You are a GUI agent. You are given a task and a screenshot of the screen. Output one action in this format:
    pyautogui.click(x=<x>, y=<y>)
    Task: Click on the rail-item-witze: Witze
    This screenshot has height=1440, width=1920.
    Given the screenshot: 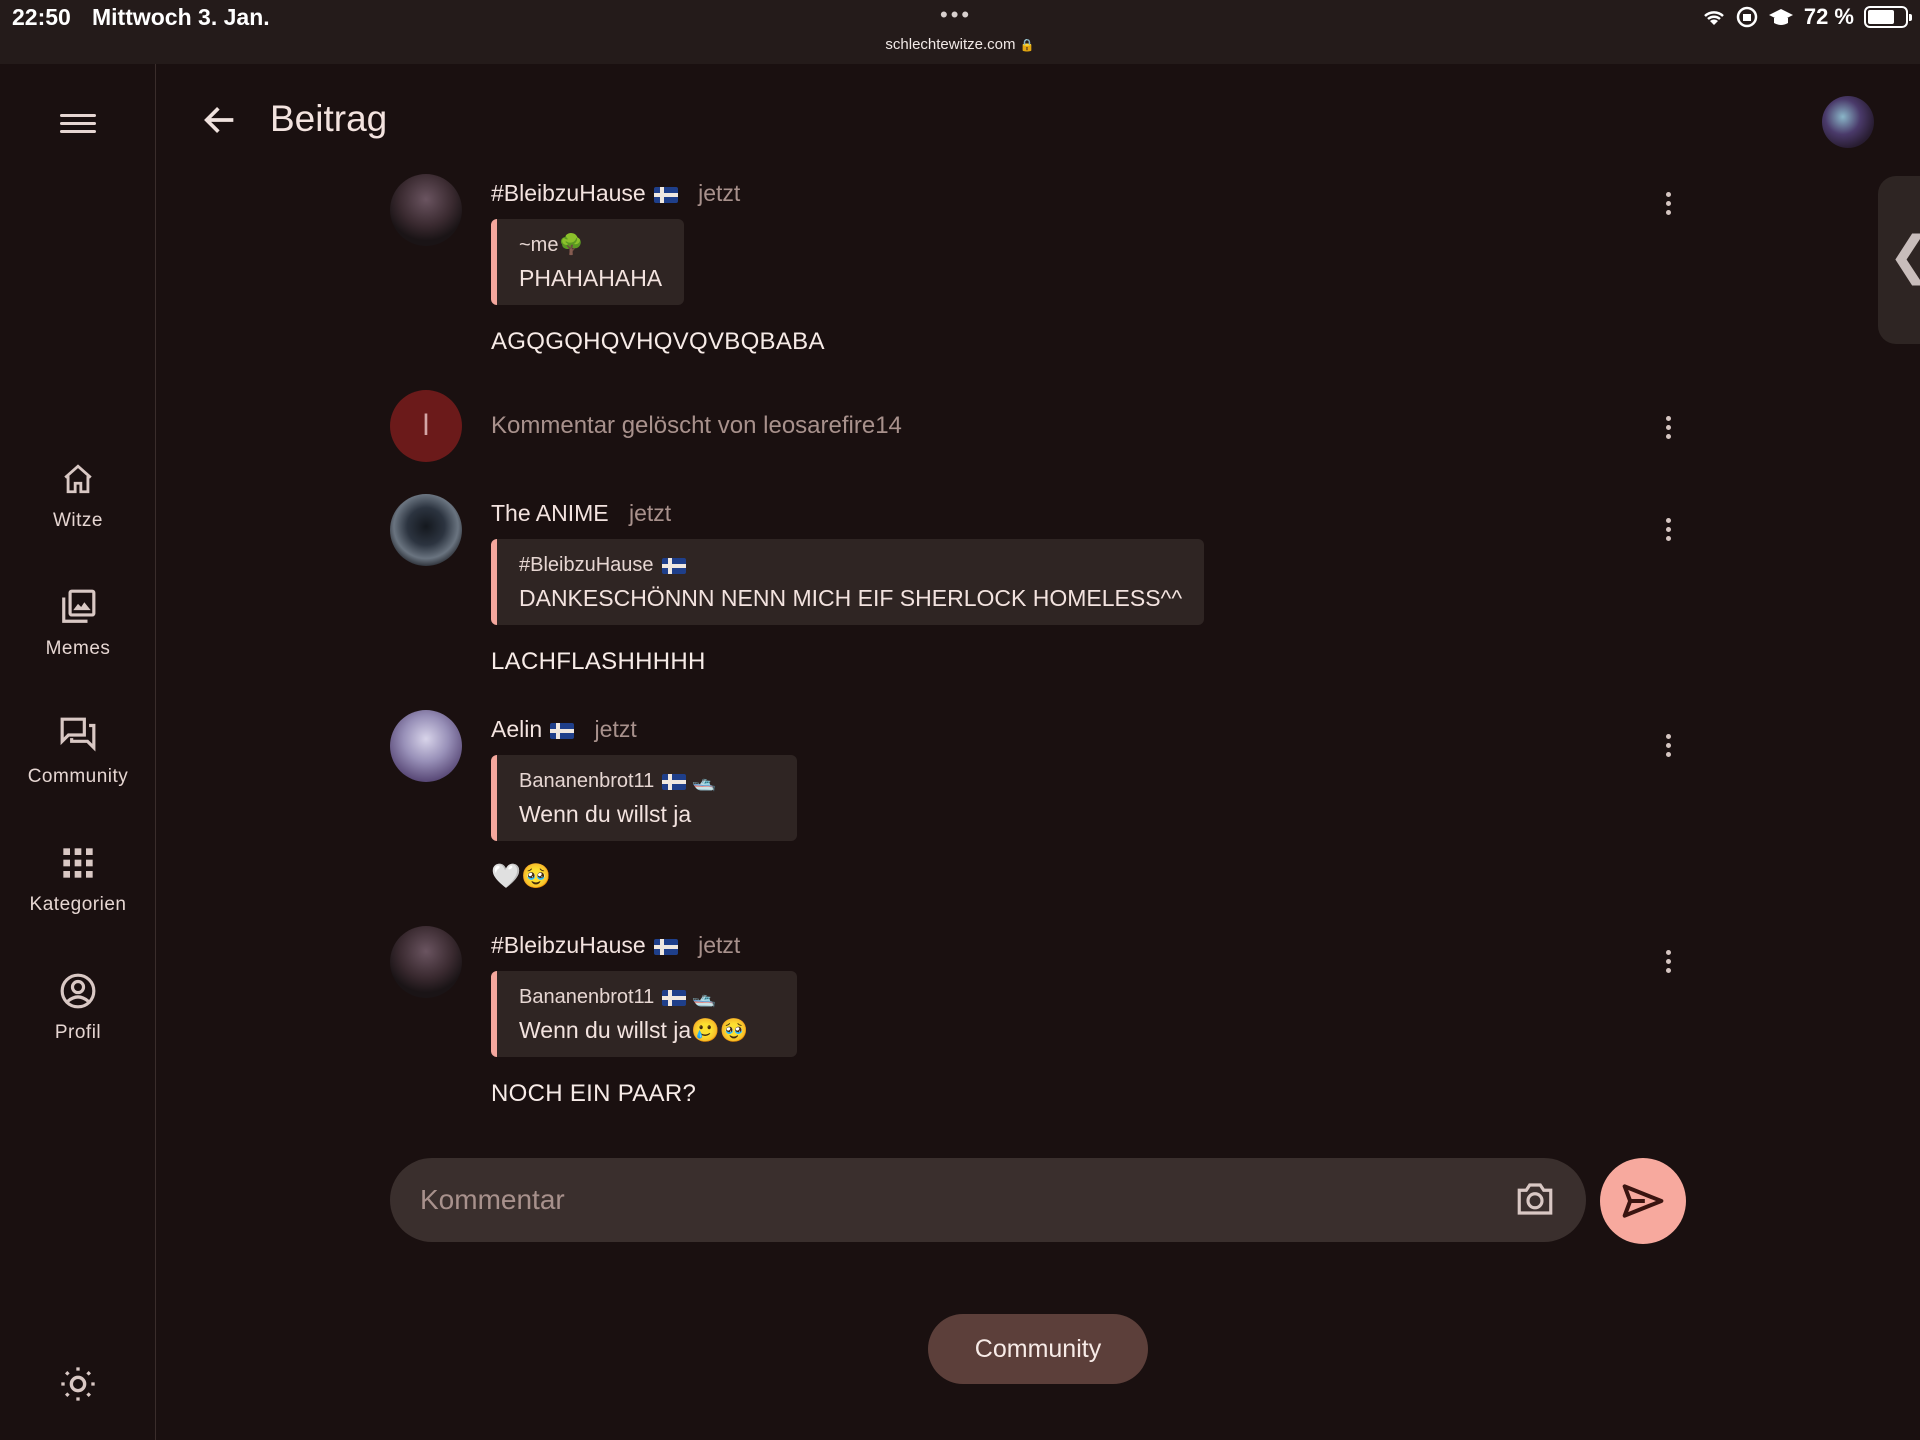 What is the action you would take?
    pyautogui.click(x=78, y=493)
    